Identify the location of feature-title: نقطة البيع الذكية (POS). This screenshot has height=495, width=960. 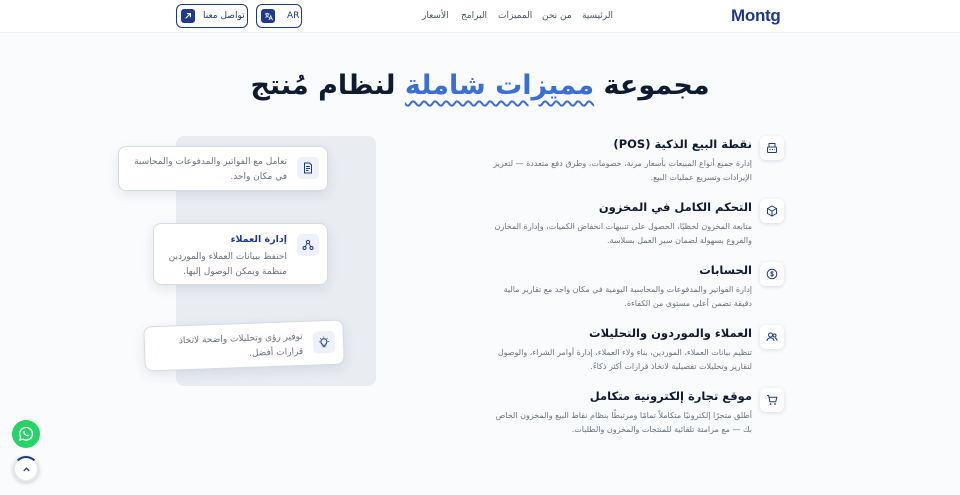
(682, 144).